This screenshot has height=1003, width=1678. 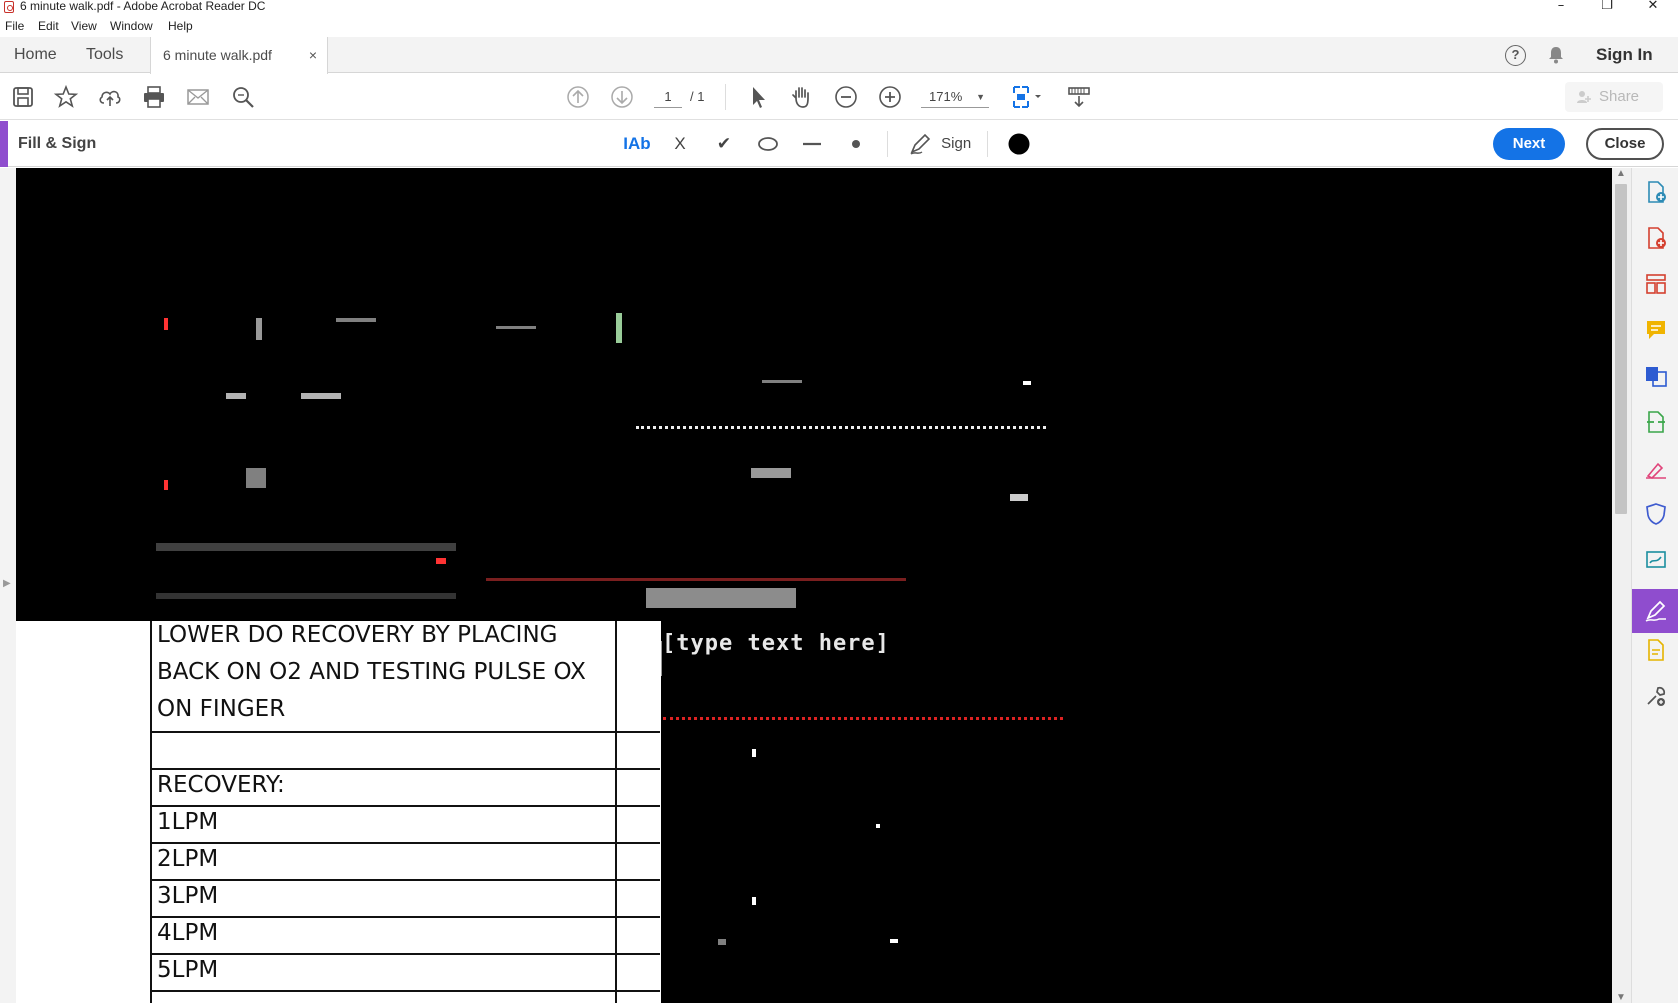 What do you see at coordinates (221, 709) in the screenshot?
I see `table-row: ON FINGER` at bounding box center [221, 709].